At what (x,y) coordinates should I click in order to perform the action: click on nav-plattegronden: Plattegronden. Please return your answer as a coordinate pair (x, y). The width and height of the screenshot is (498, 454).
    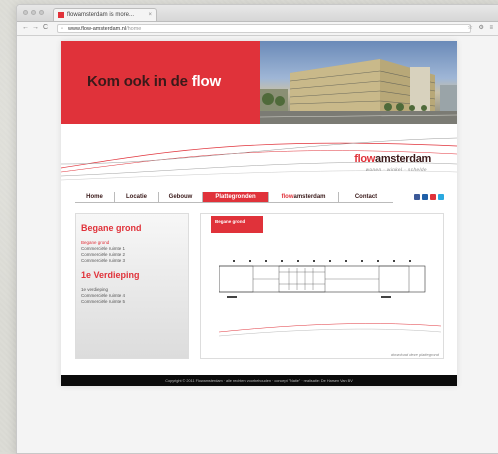
    Looking at the image, I should click on (236, 197).